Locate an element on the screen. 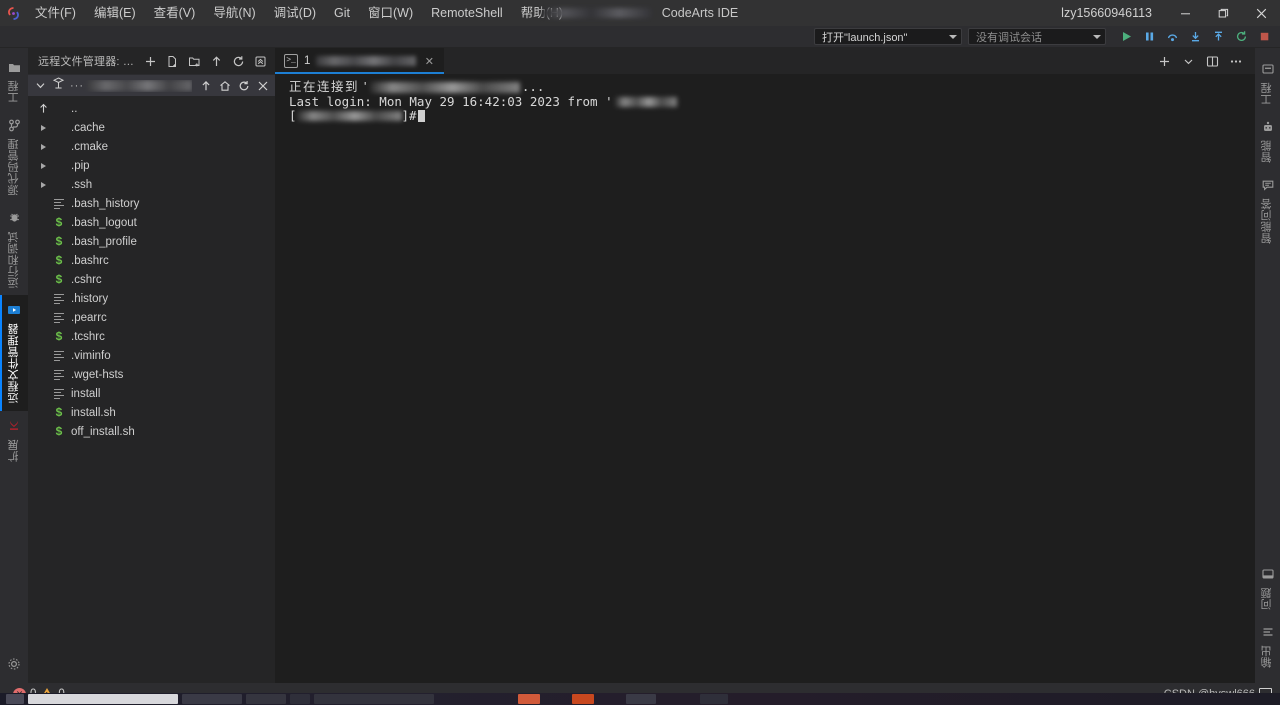 This screenshot has height=705, width=1280. menu-view: 查看(V) is located at coordinates (175, 13).